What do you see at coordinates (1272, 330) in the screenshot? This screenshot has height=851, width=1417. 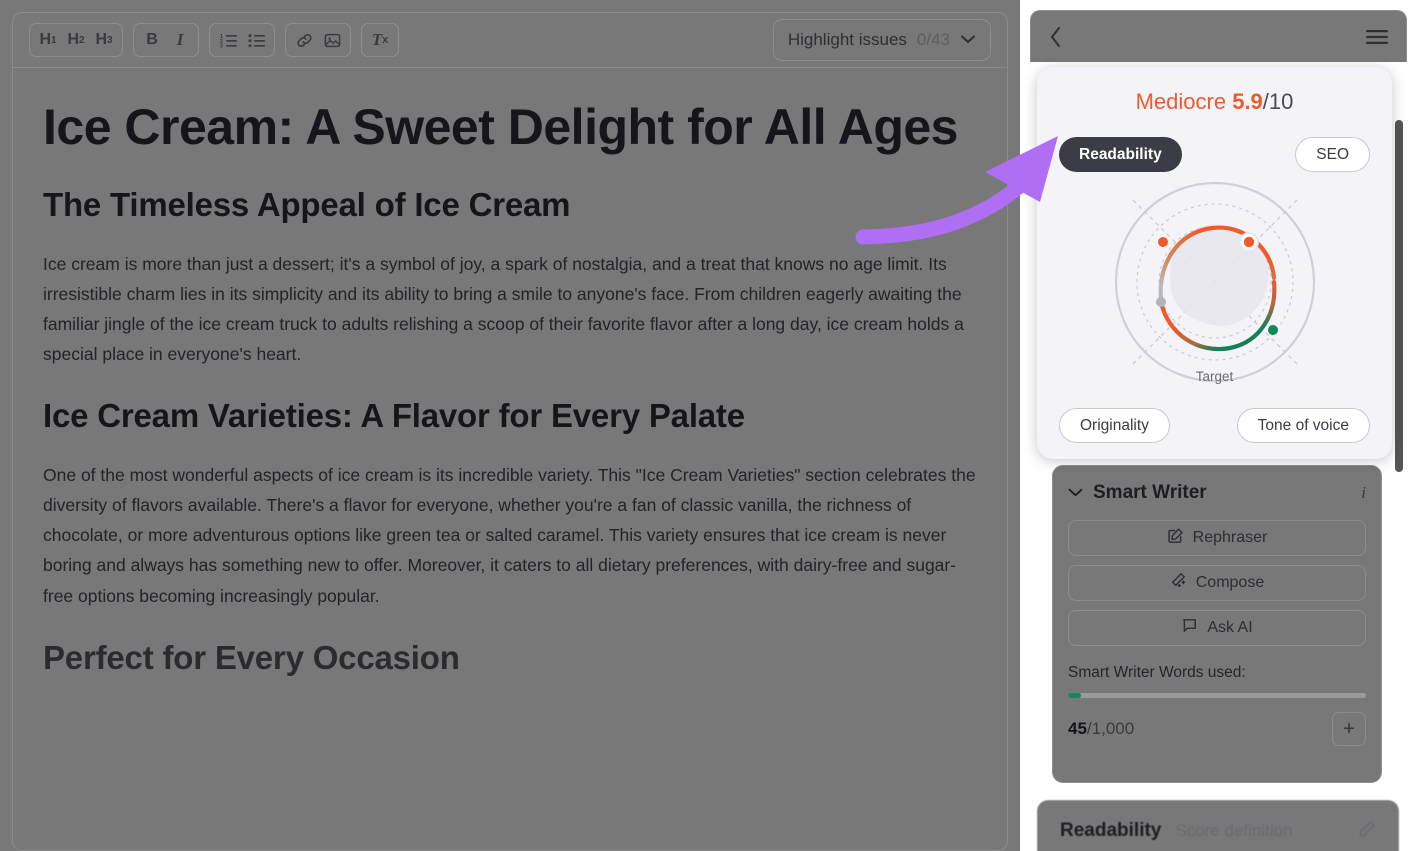 I see `radar-point-tone` at bounding box center [1272, 330].